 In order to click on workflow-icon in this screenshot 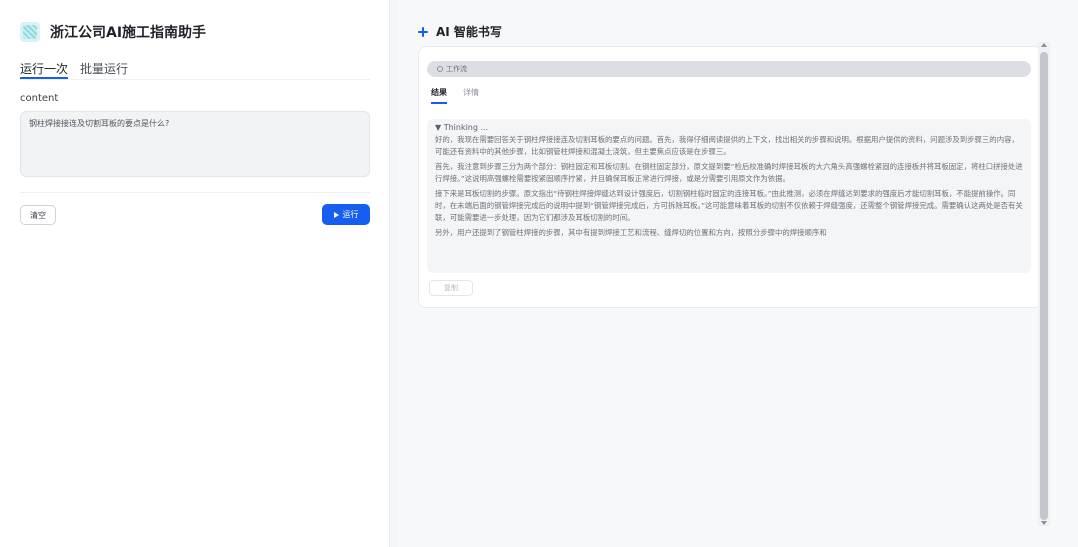, I will do `click(440, 69)`.